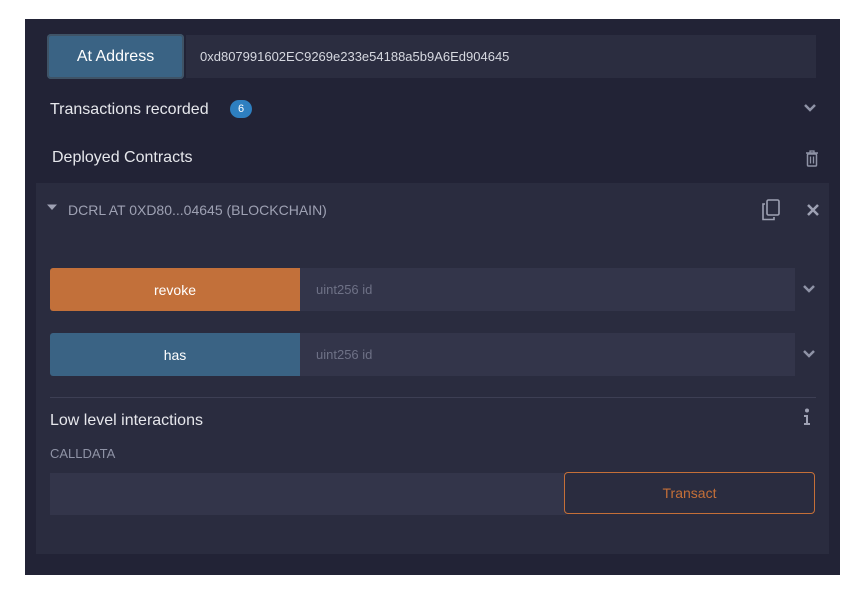 This screenshot has height=598, width=863. What do you see at coordinates (813, 210) in the screenshot?
I see `close-icon` at bounding box center [813, 210].